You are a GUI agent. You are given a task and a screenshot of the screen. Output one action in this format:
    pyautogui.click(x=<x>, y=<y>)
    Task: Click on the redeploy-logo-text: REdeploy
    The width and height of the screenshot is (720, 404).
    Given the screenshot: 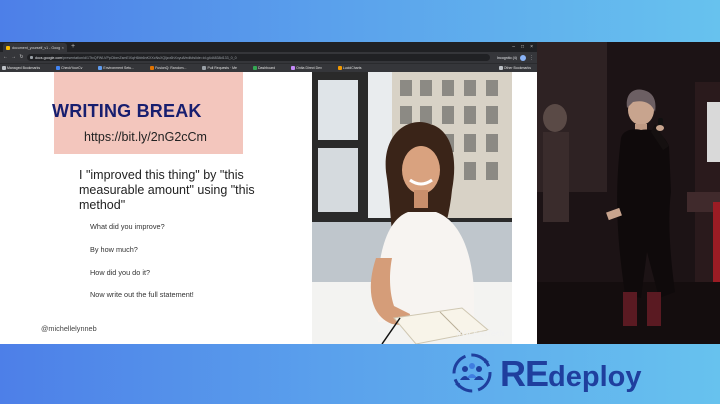 What is the action you would take?
    pyautogui.click(x=570, y=378)
    